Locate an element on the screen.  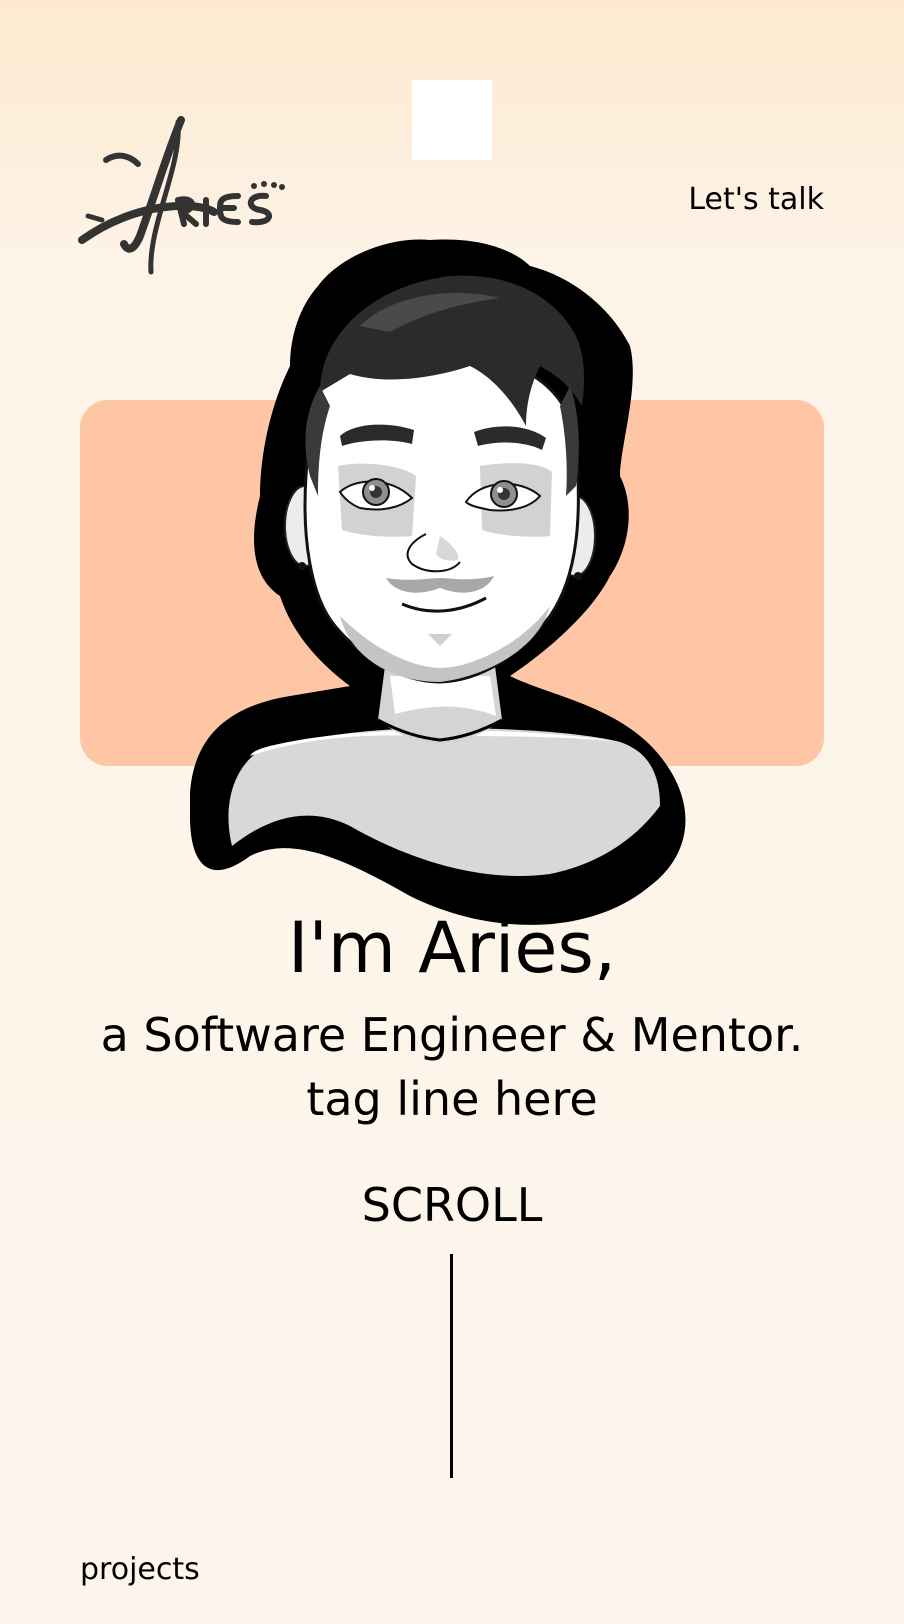
projects-link: projects is located at coordinates (140, 1570).